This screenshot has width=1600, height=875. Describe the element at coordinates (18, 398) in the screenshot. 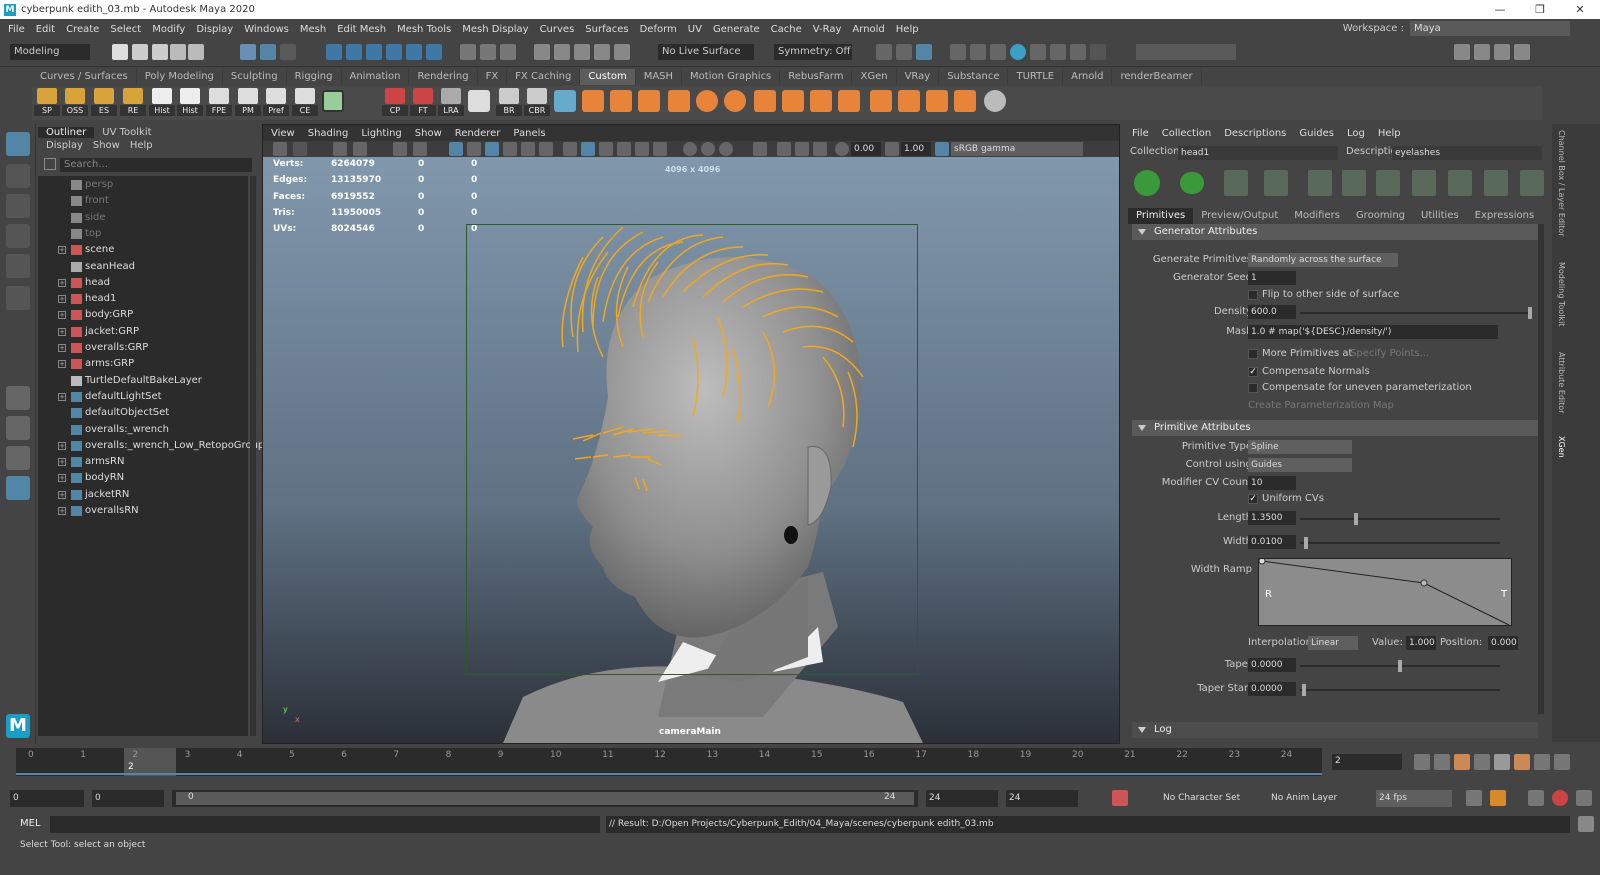

I see `single-view-icon` at that location.